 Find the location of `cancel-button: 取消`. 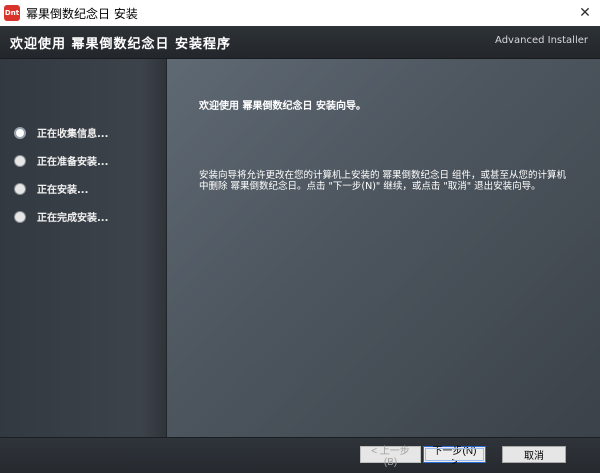

cancel-button: 取消 is located at coordinates (534, 454).